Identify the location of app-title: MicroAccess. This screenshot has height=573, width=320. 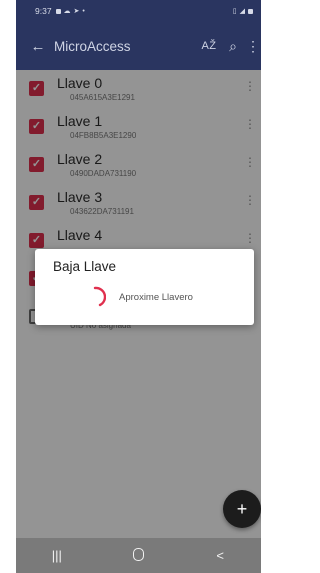
(92, 46).